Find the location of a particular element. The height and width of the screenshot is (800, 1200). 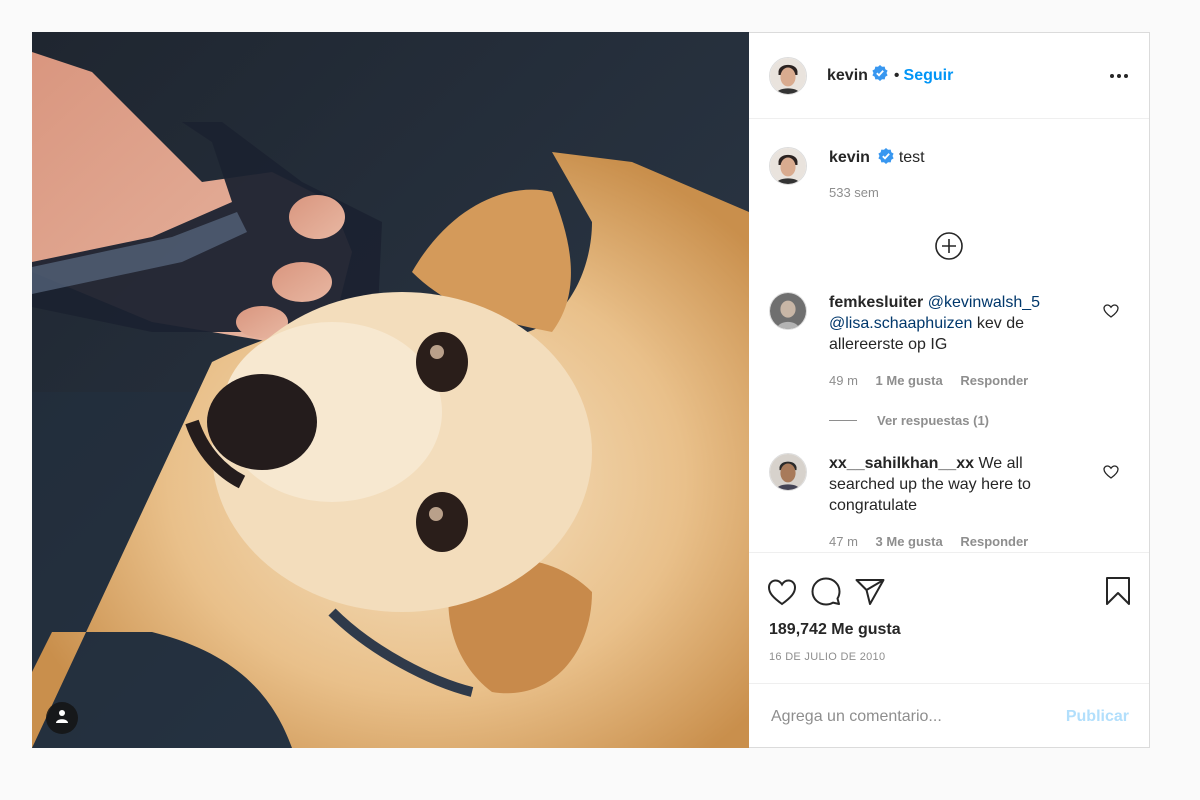

comment-likes: 3 Me gusta is located at coordinates (909, 541).